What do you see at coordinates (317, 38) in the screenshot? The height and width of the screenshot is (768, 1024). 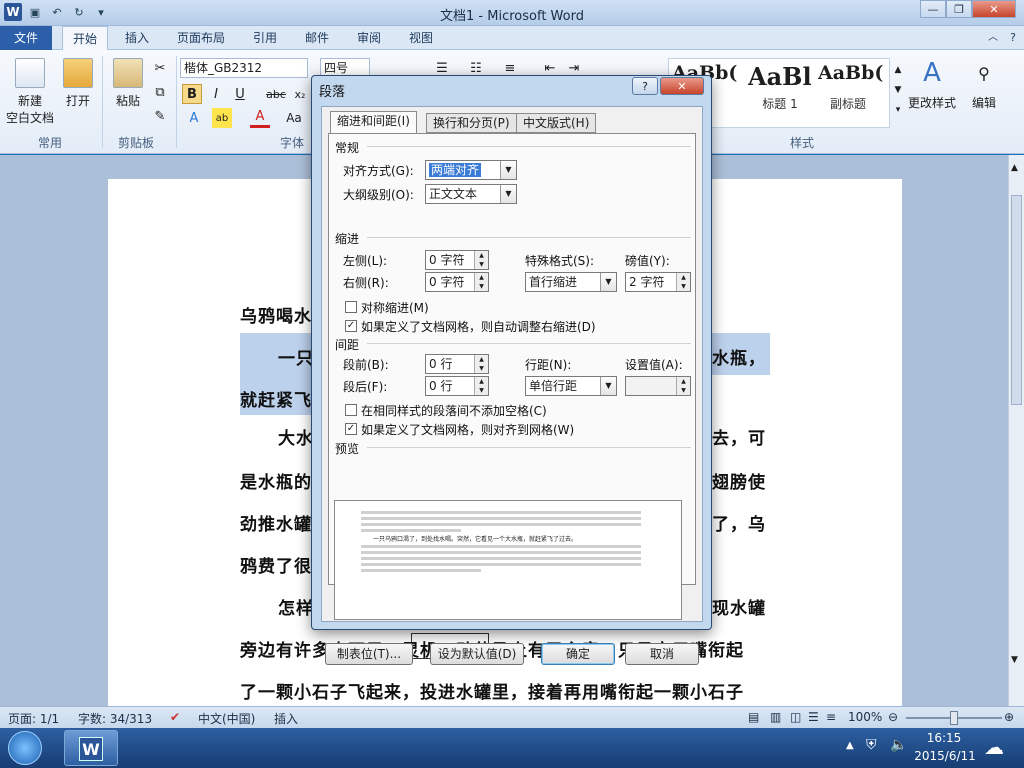 I see `tab-mailings: 邮件` at bounding box center [317, 38].